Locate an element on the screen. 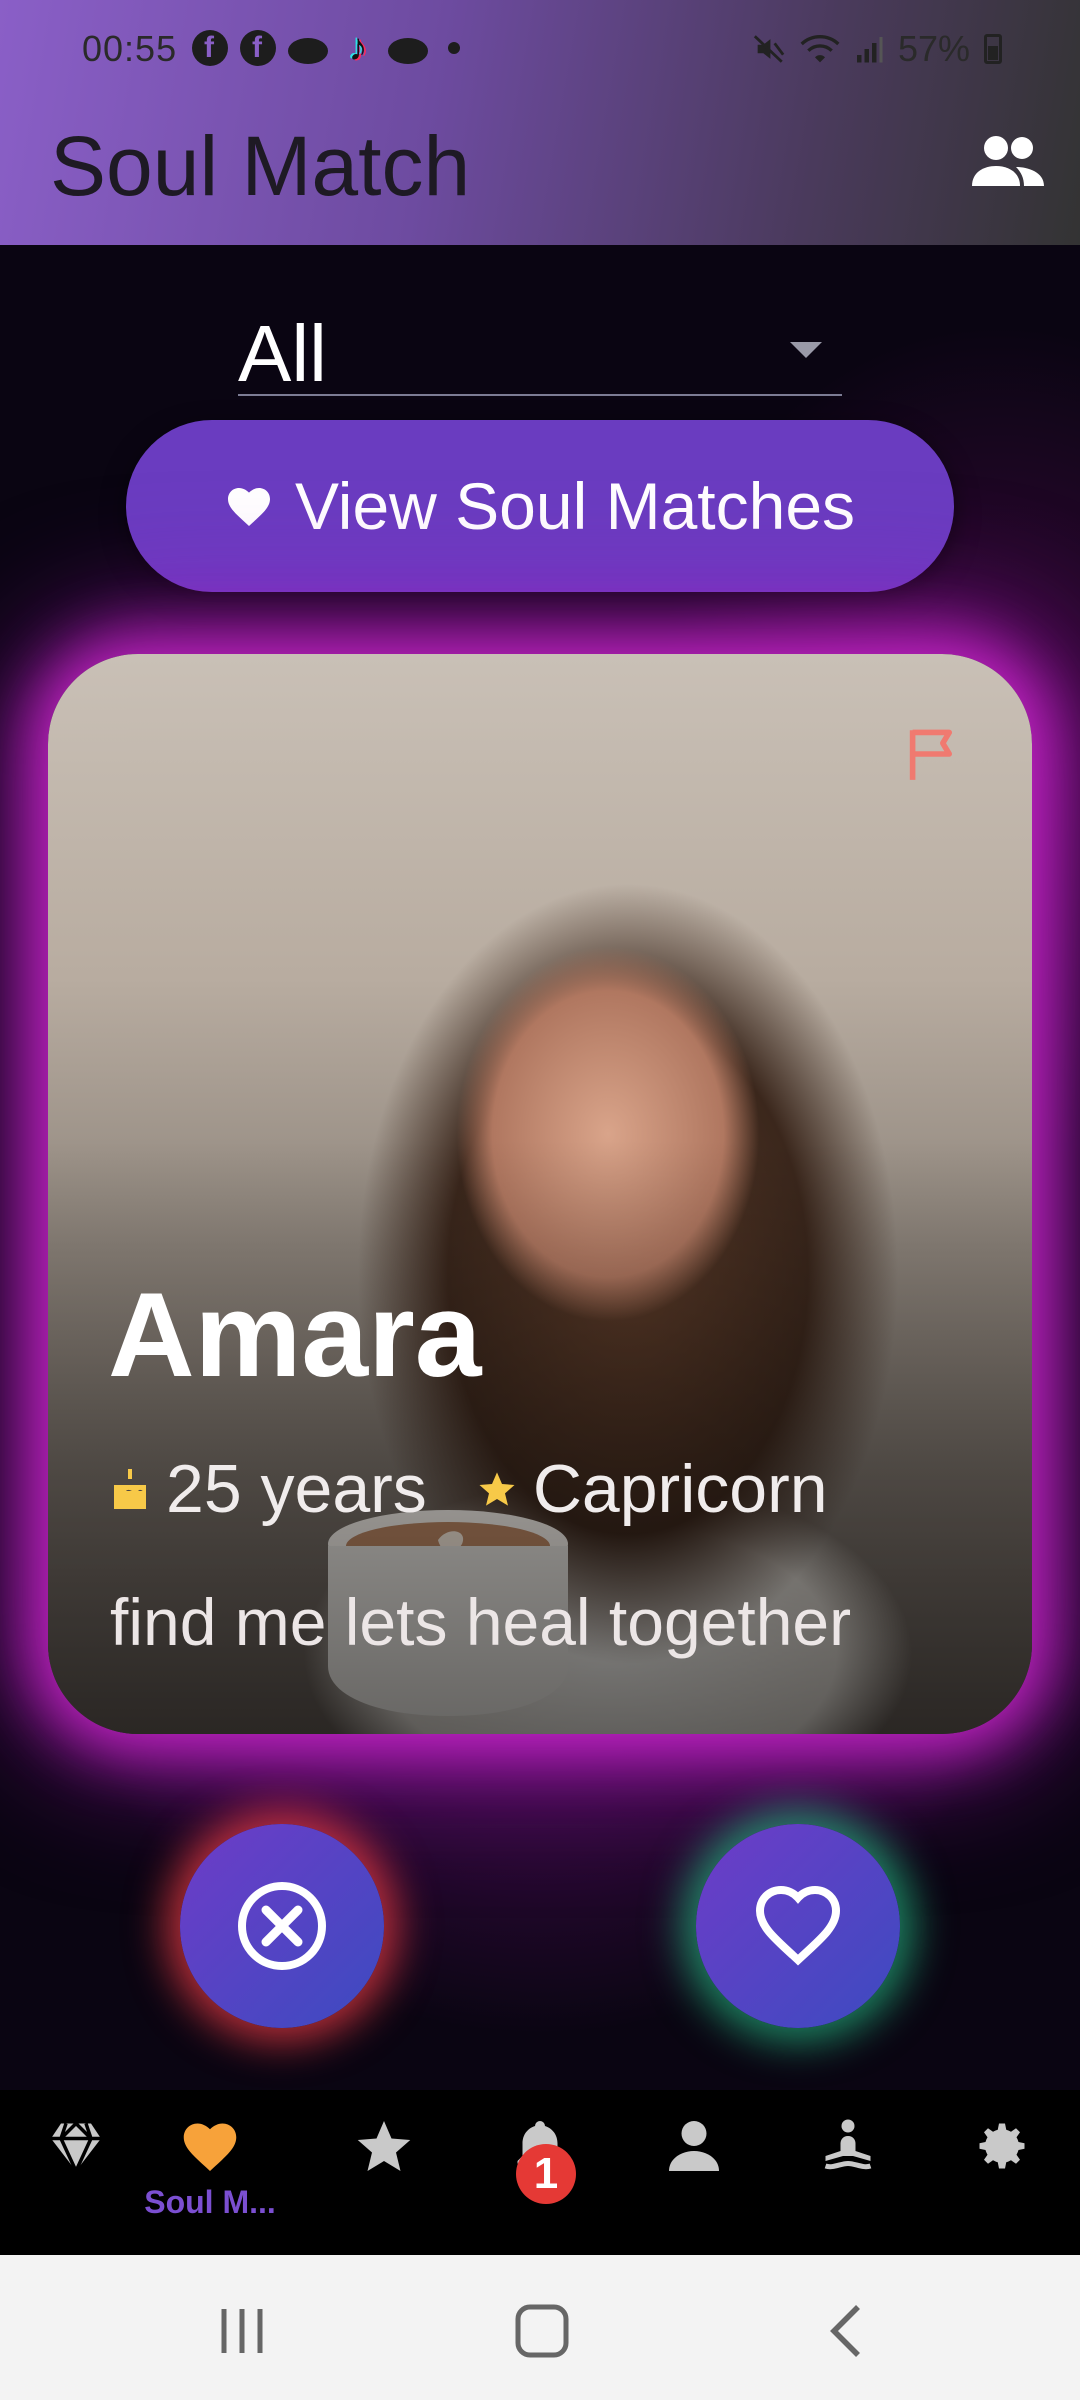 Image resolution: width=1080 pixels, height=2400 pixels. reject-button is located at coordinates (282, 1926).